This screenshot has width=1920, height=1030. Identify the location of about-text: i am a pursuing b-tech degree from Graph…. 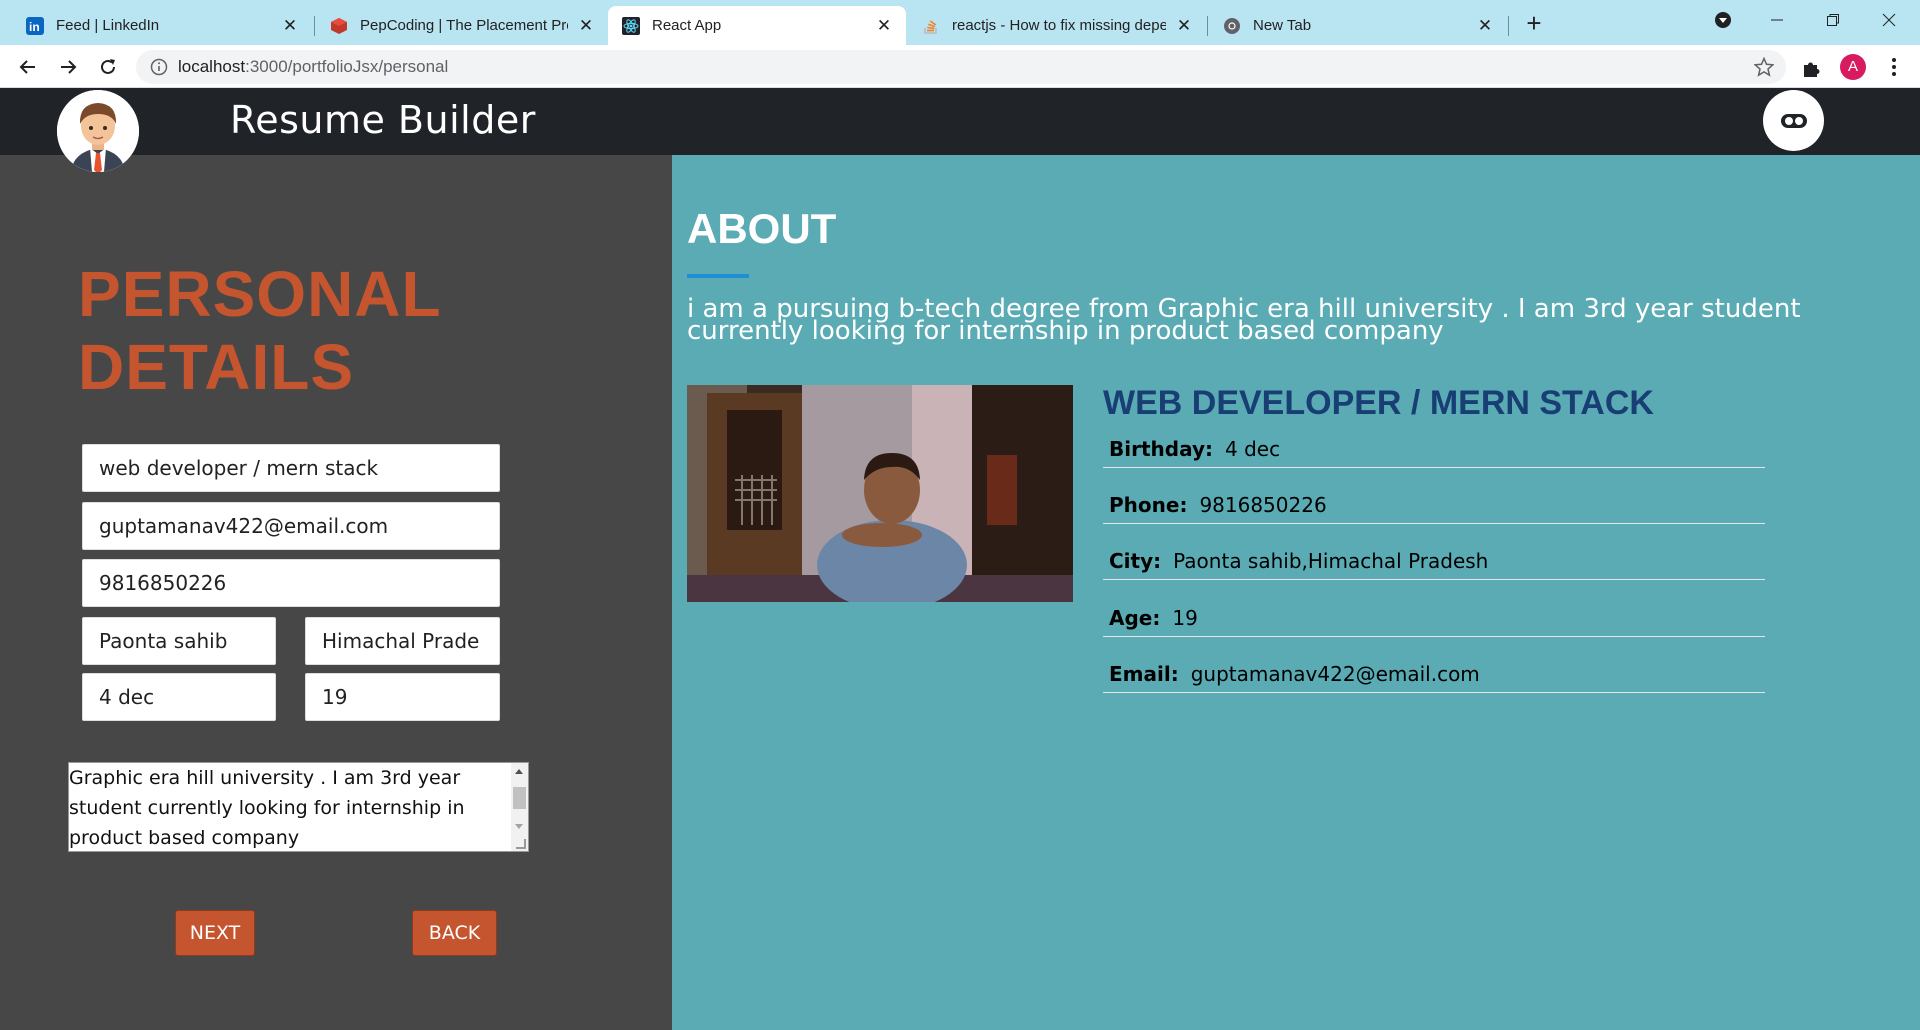
(1244, 320).